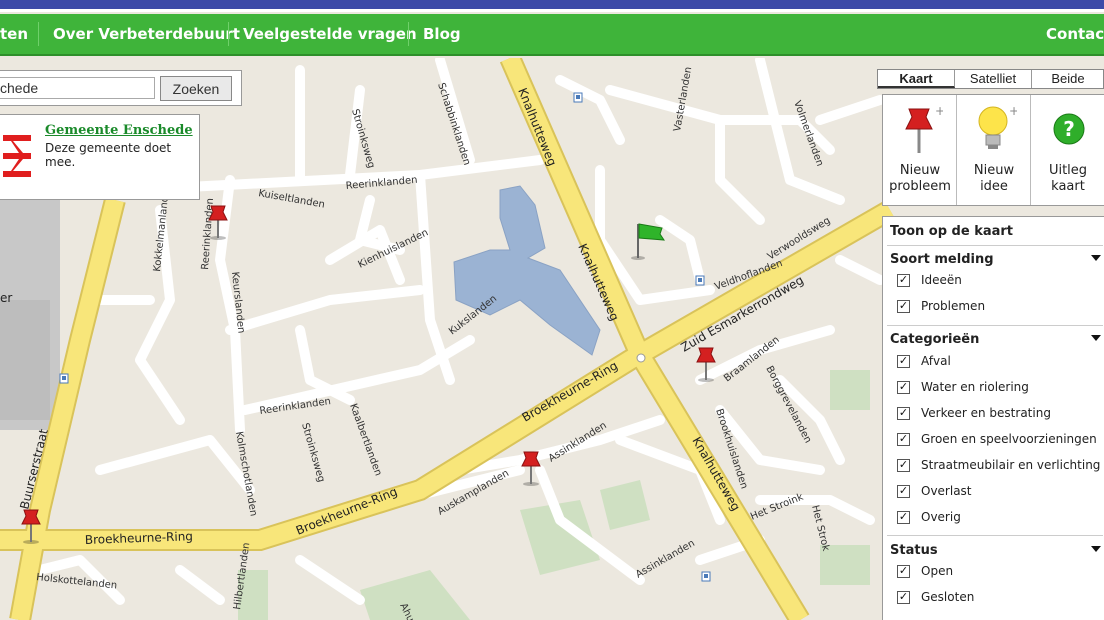 The width and height of the screenshot is (1104, 620). Describe the element at coordinates (997, 126) in the screenshot. I see `lightbulb-icon: +` at that location.